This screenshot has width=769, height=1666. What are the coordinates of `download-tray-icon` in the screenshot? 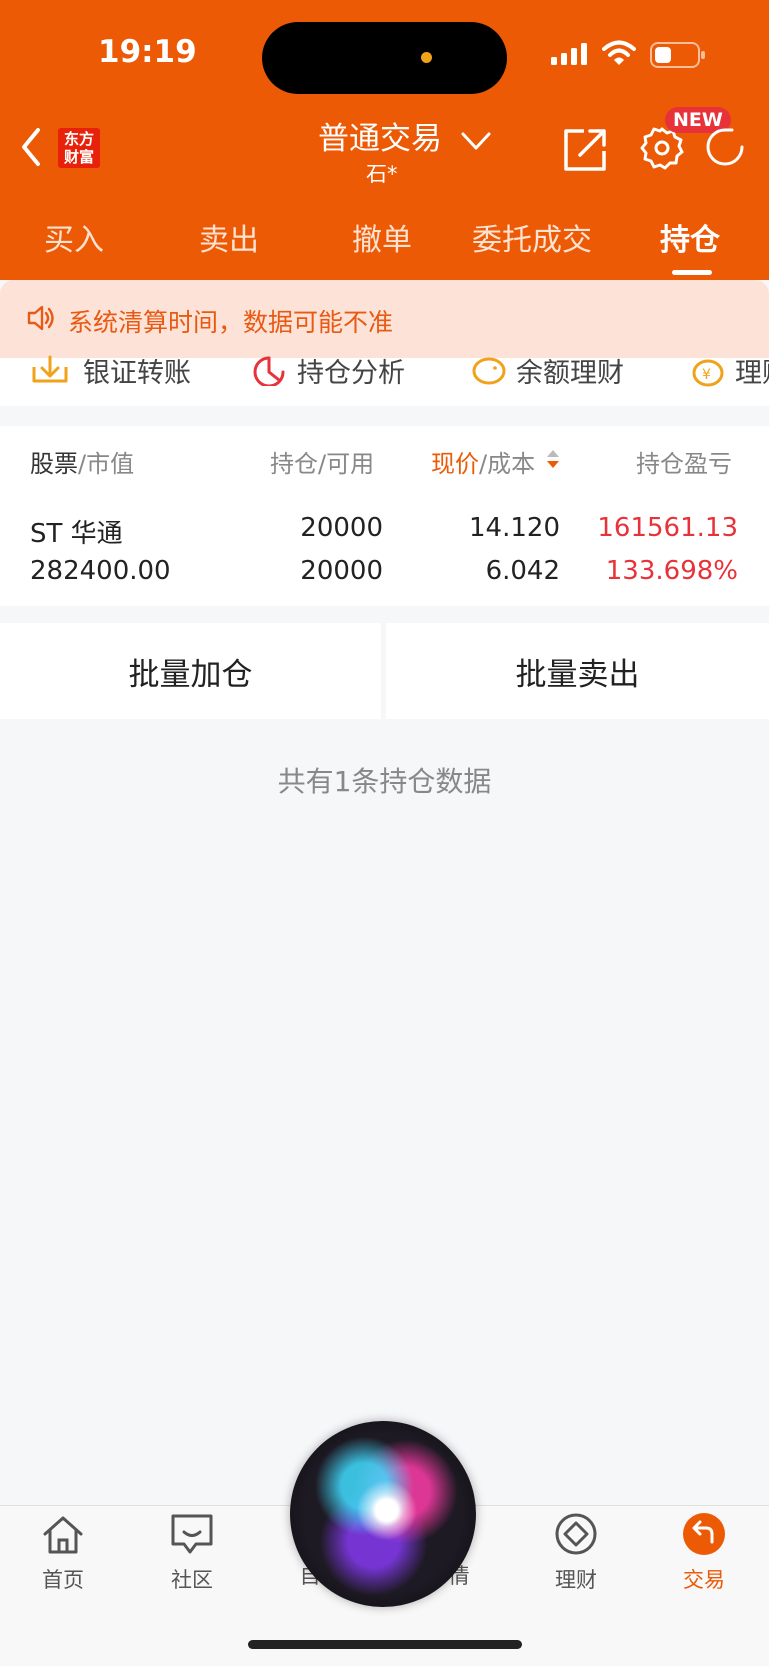 It's located at (50, 369).